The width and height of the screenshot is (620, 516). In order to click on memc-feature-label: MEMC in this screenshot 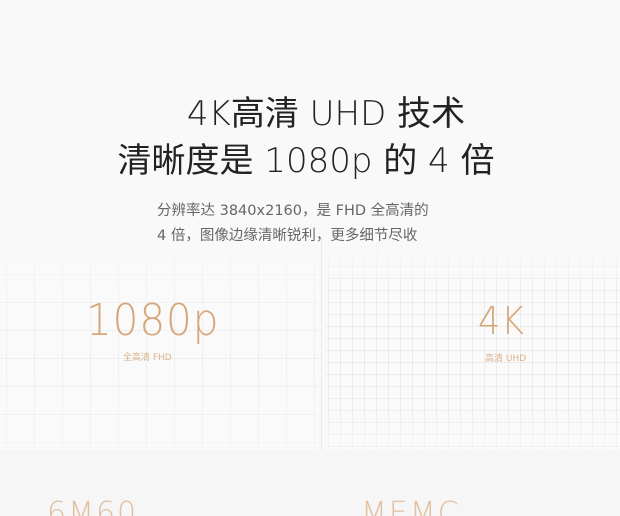, I will do `click(411, 506)`.